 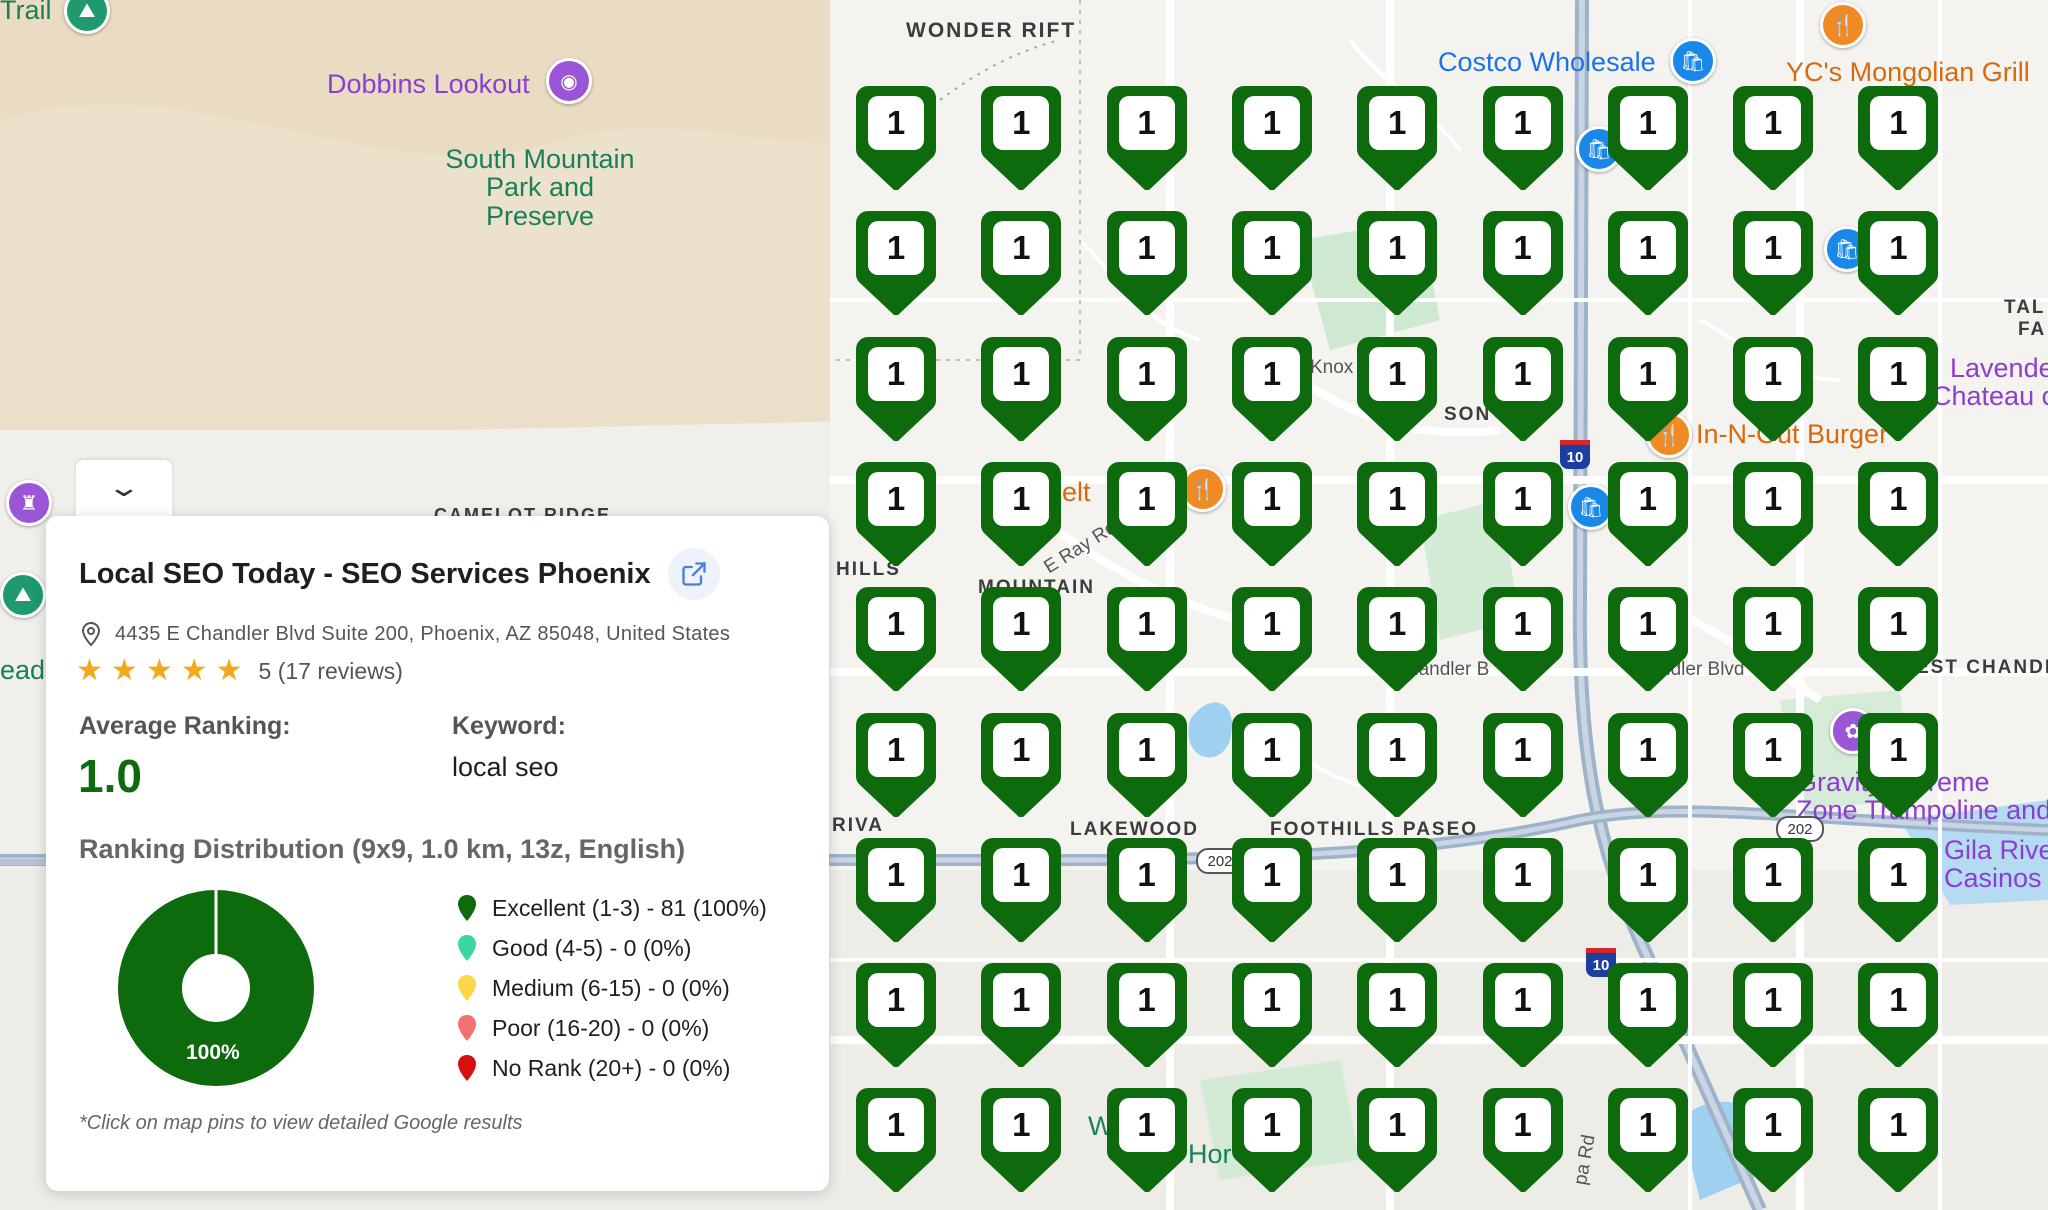 I want to click on grid-pin-r5-c8: 1, so click(x=1773, y=640).